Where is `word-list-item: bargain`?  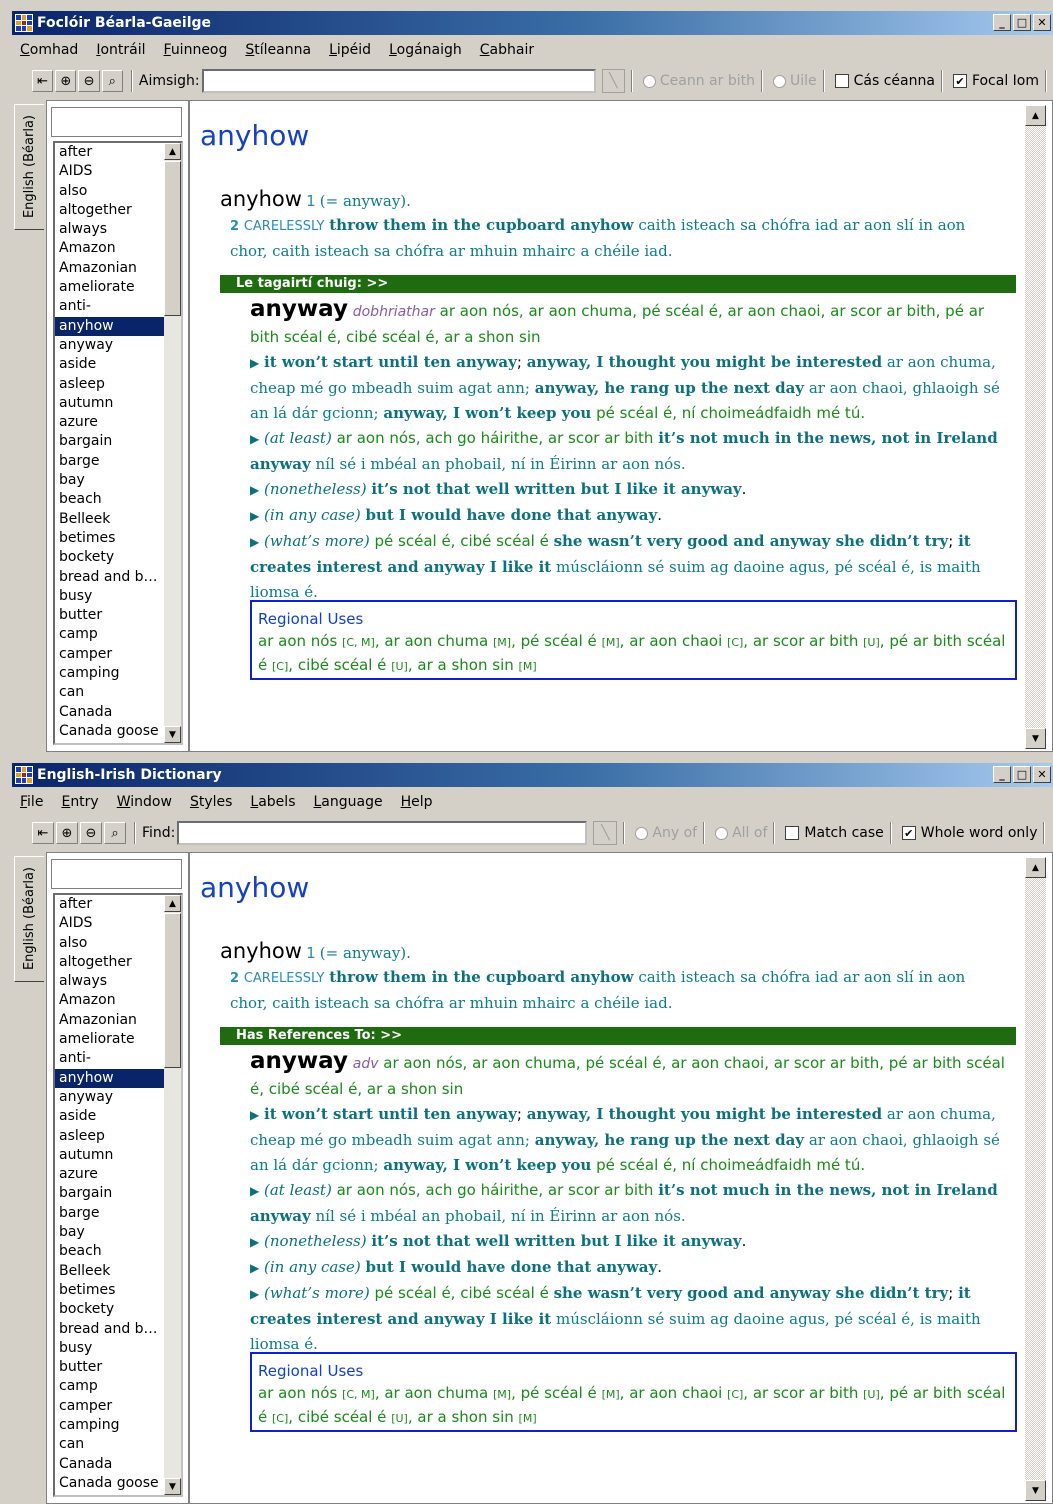 word-list-item: bargain is located at coordinates (110, 1193).